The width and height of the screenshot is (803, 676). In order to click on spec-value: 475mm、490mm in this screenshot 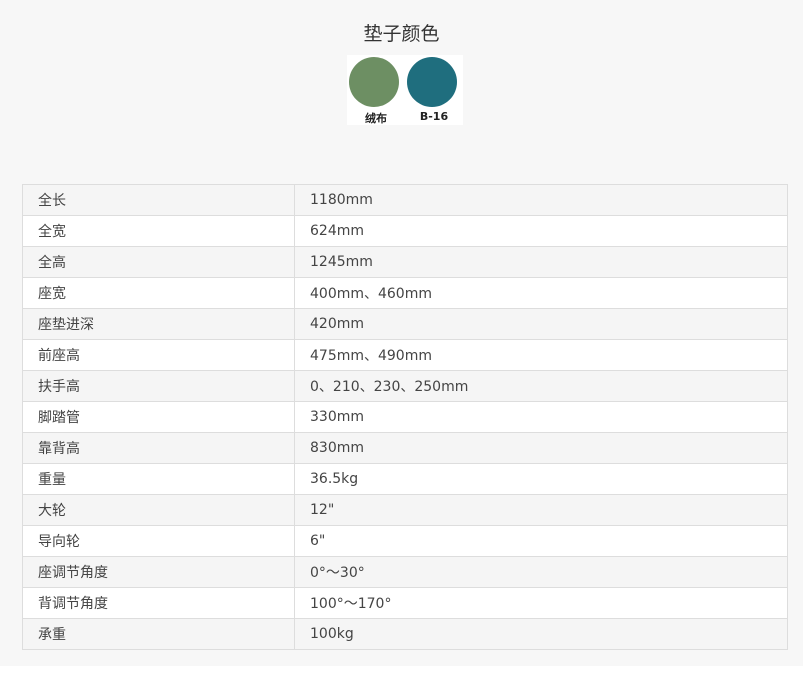, I will do `click(541, 355)`.